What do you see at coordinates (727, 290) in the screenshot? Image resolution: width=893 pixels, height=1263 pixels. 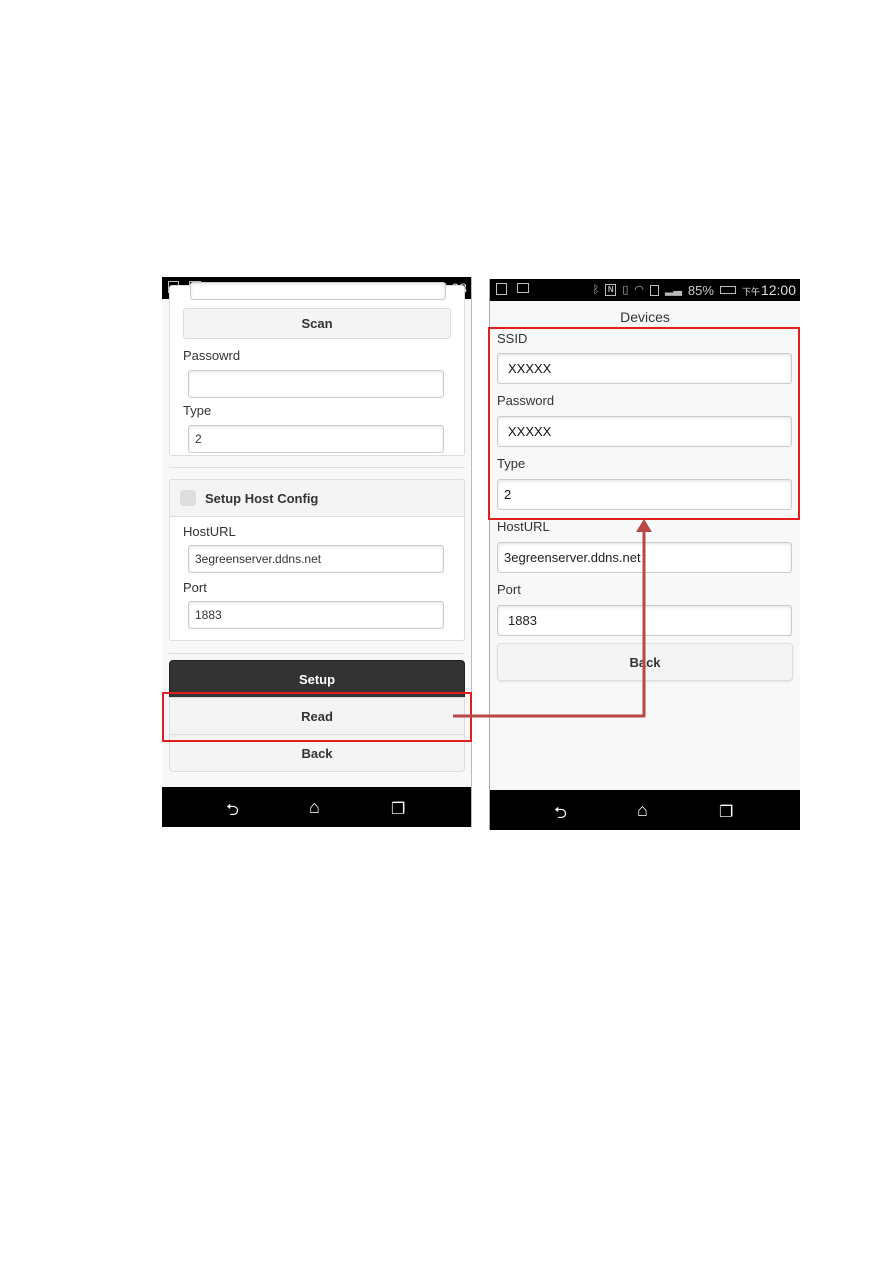 I see `battery-icon` at bounding box center [727, 290].